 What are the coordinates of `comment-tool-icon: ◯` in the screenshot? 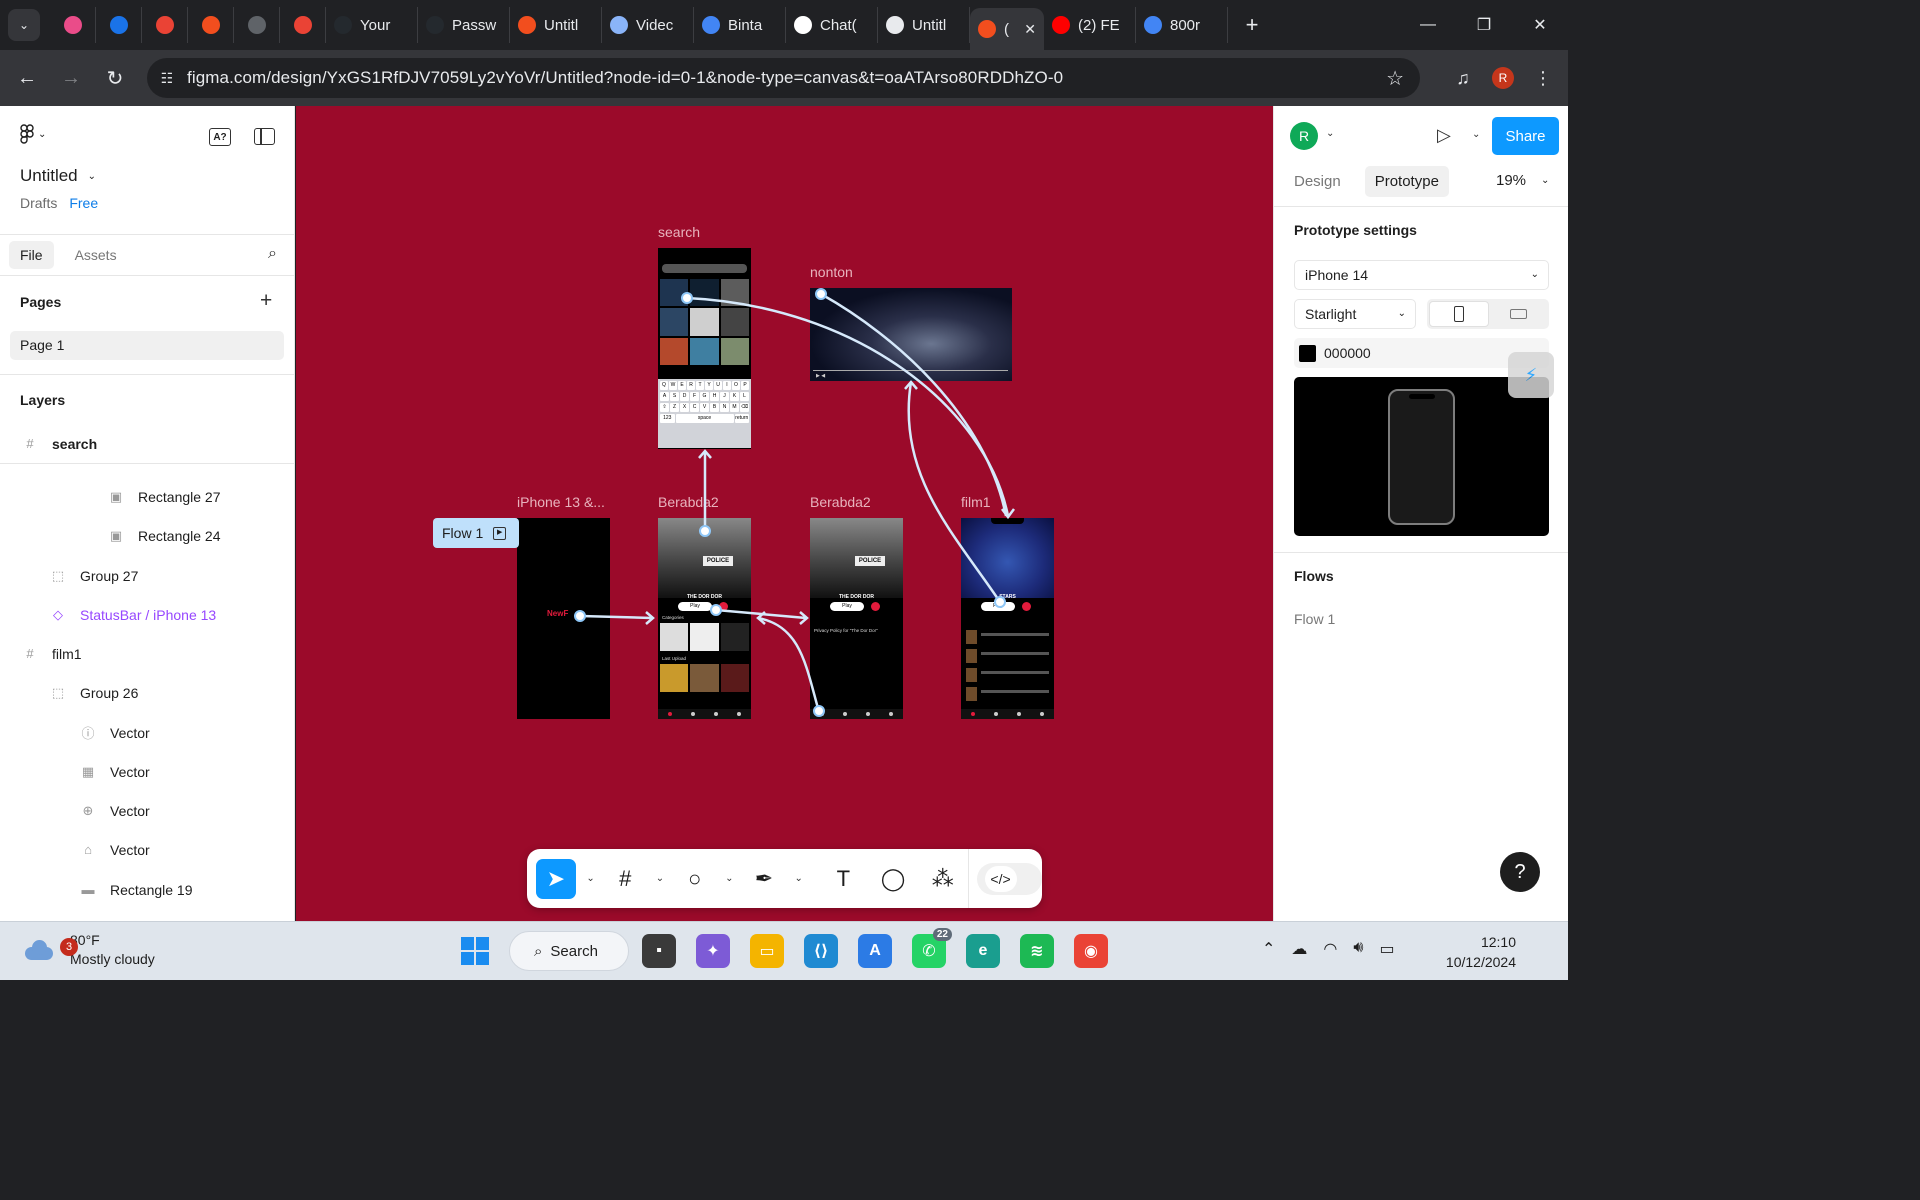 It's located at (893, 879).